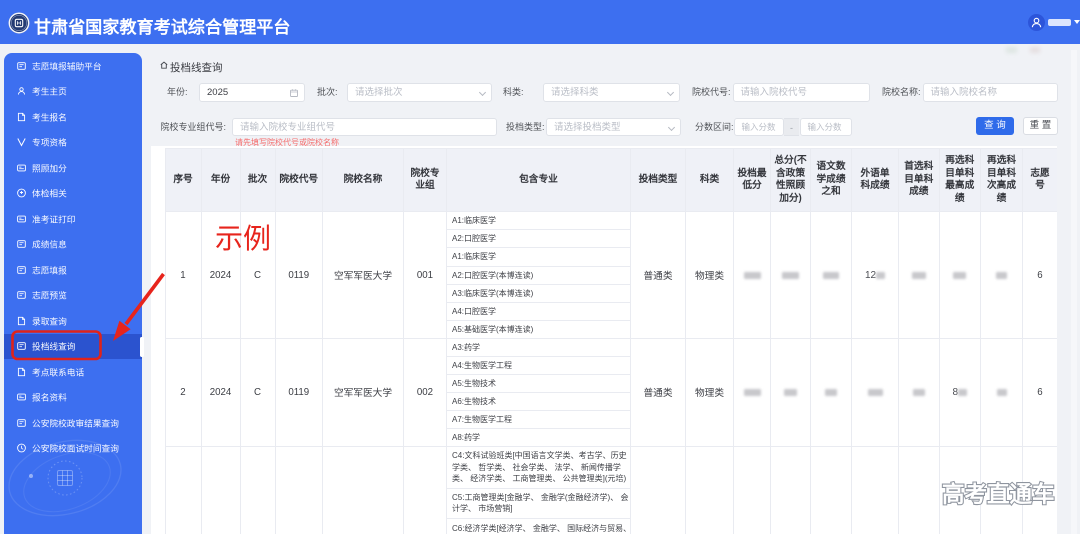 The image size is (1080, 534). What do you see at coordinates (998, 494) in the screenshot?
I see `svg-text: 高考直通车` at bounding box center [998, 494].